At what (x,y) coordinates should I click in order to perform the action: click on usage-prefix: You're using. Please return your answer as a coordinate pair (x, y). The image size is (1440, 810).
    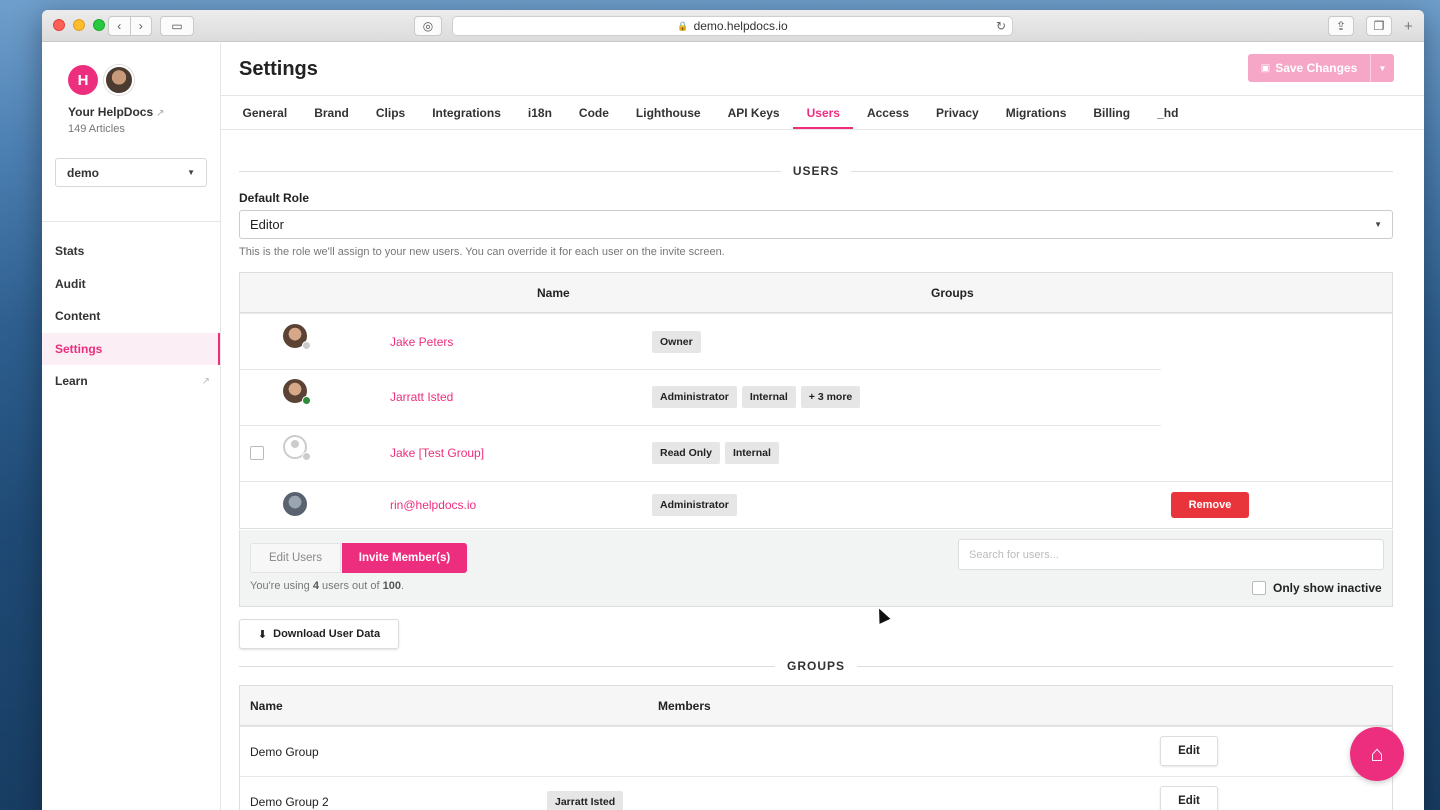
    Looking at the image, I should click on (281, 586).